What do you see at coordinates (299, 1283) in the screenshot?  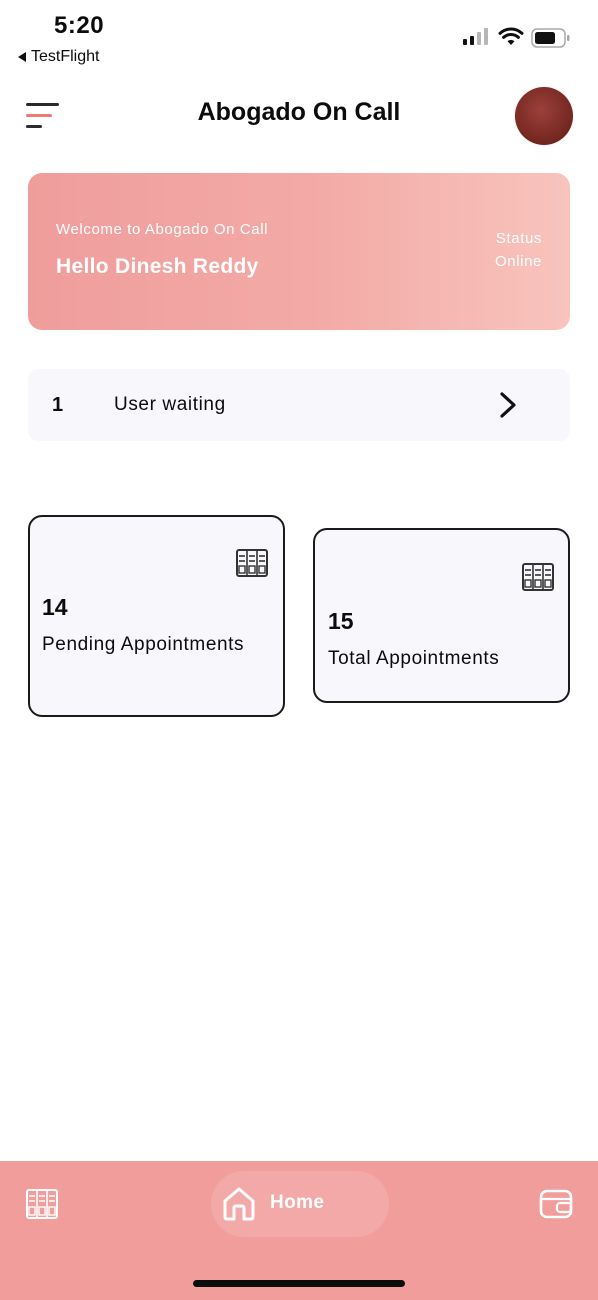 I see `home-indicator` at bounding box center [299, 1283].